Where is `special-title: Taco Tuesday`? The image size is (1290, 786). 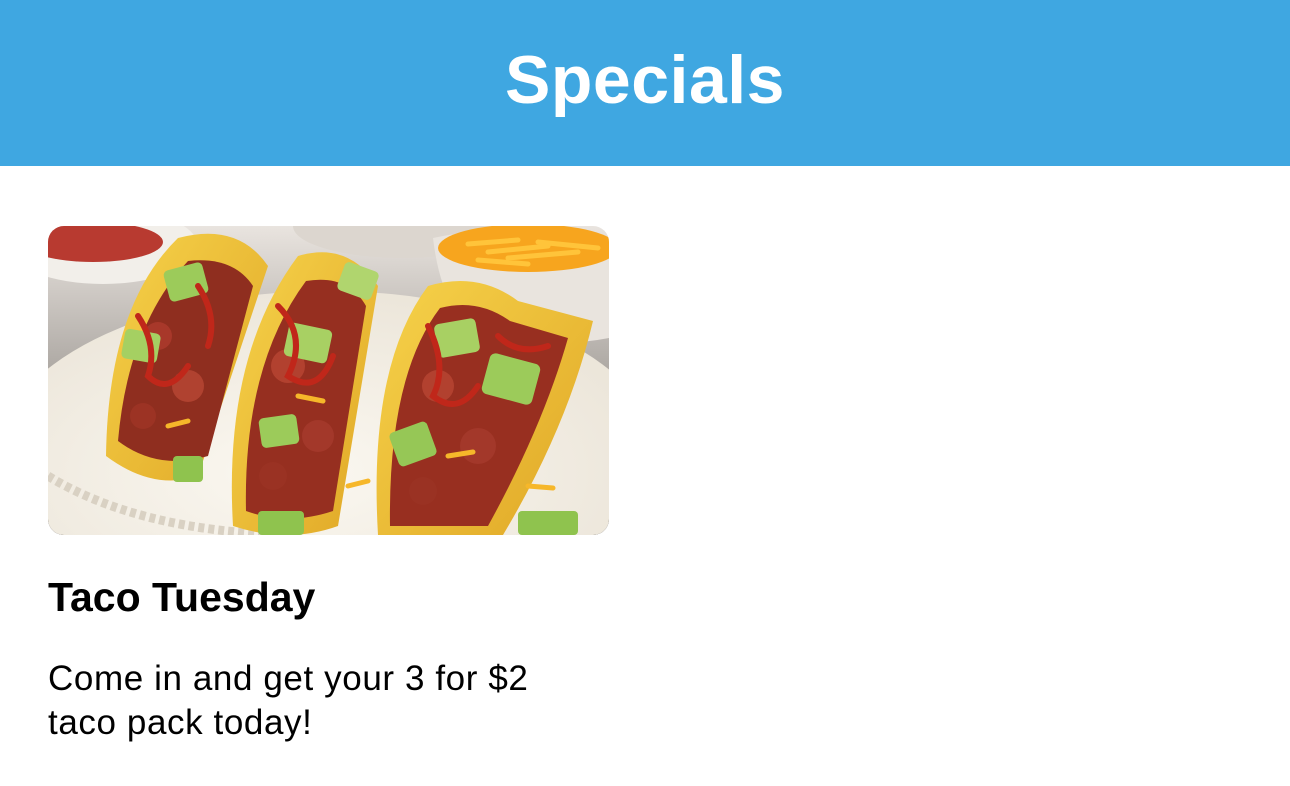 special-title: Taco Tuesday is located at coordinates (182, 597).